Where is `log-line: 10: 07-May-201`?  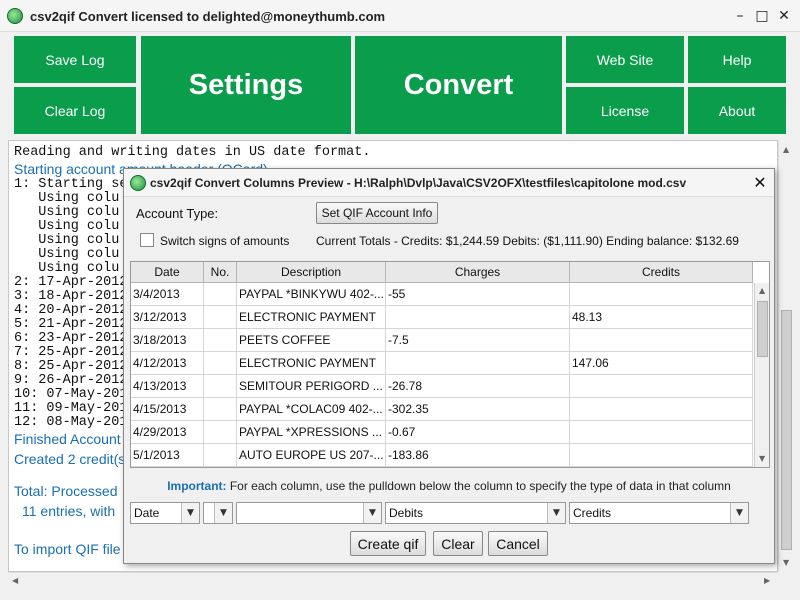 log-line: 10: 07-May-201 is located at coordinates (71, 394).